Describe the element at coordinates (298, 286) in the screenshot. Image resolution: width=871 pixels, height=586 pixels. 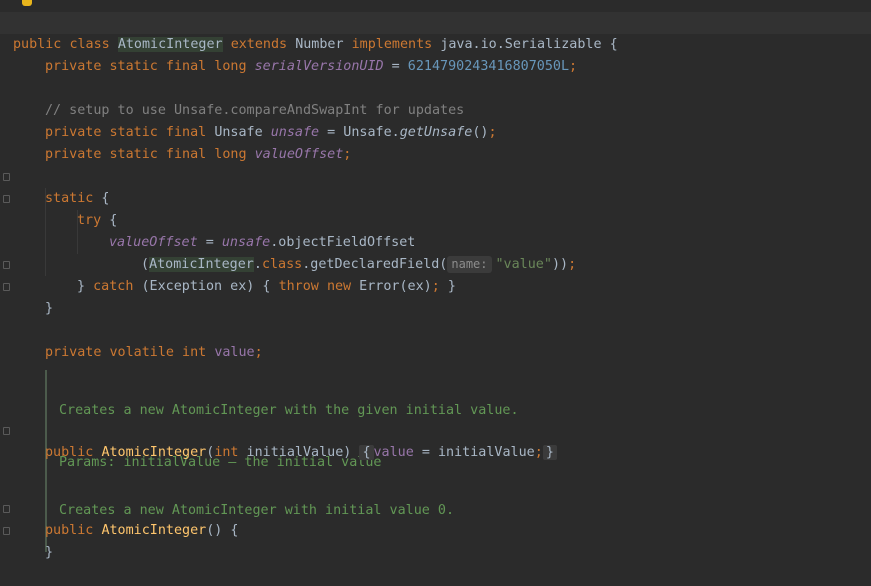
I see `keyword-throw: throw` at that location.